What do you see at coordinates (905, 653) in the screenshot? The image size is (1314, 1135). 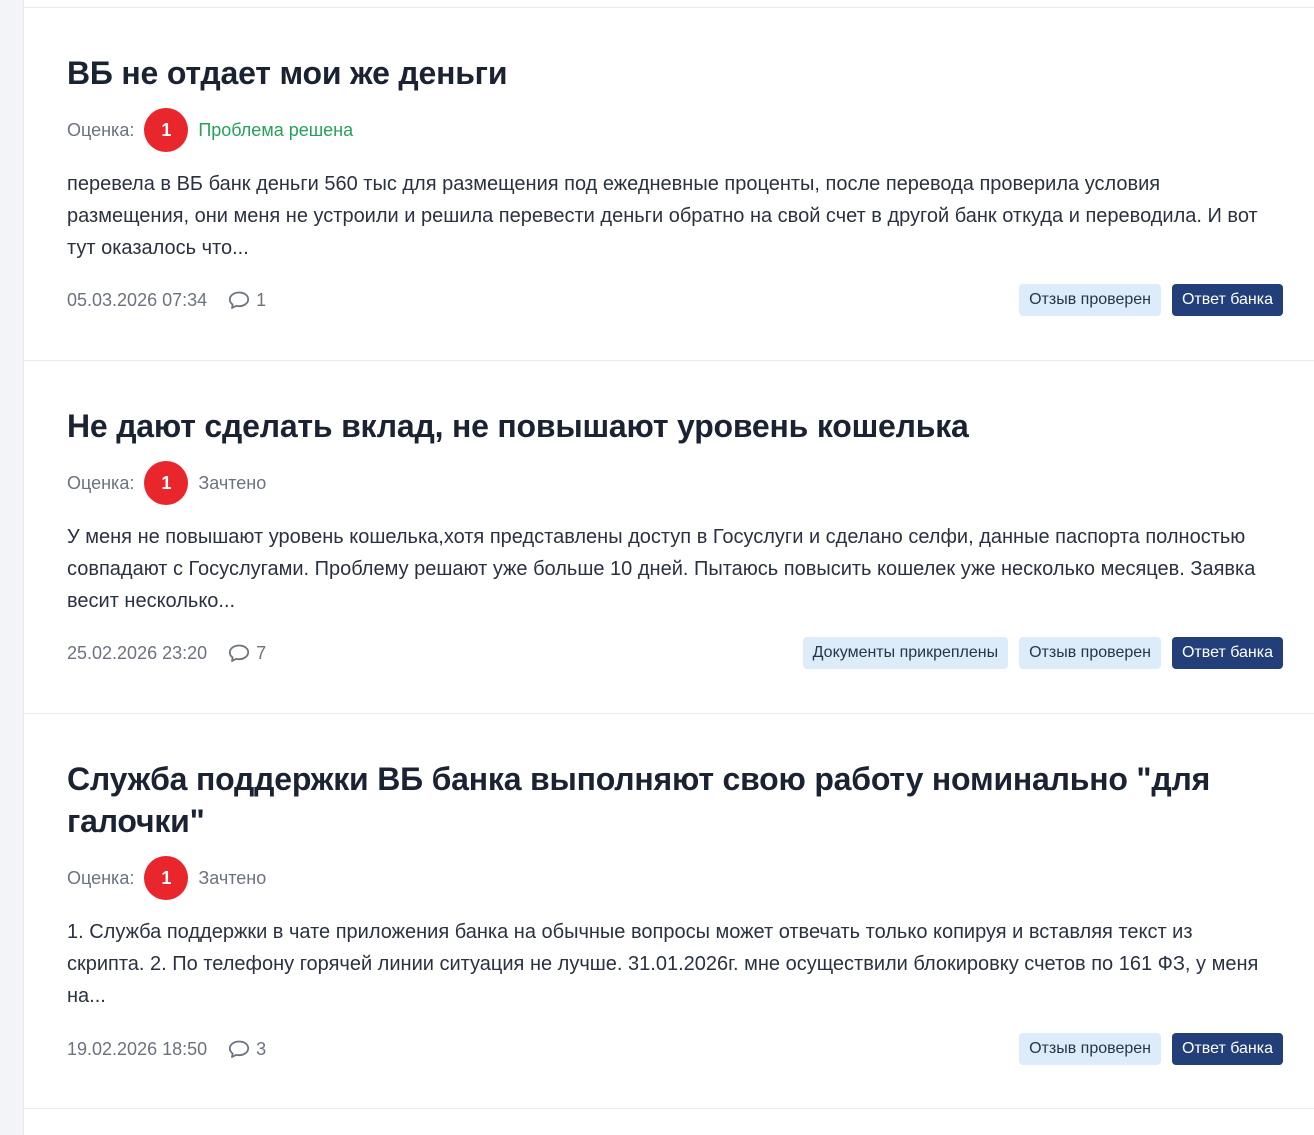 I see `tag-documents-attached: Документы прикреплены` at bounding box center [905, 653].